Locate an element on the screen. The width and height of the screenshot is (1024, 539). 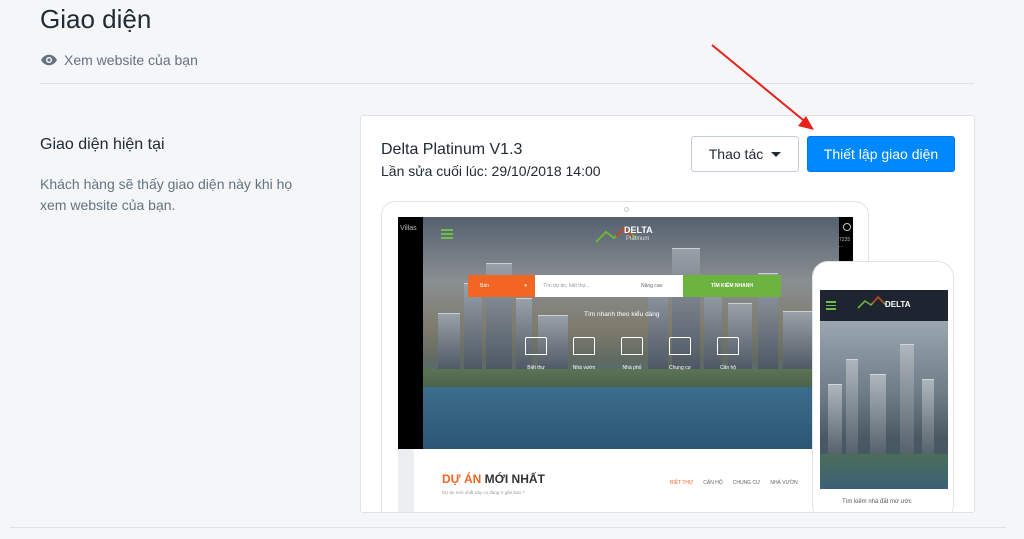
current-theme-heading: Giao diện hiện tại is located at coordinates (102, 144).